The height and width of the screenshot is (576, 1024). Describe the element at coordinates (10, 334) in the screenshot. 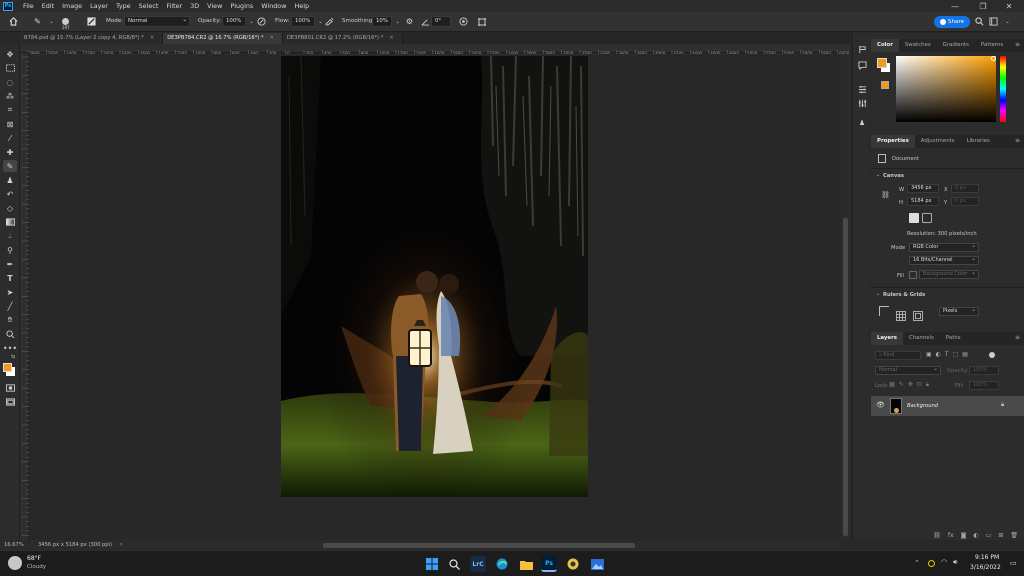

I see `zoom-tool-icon` at that location.